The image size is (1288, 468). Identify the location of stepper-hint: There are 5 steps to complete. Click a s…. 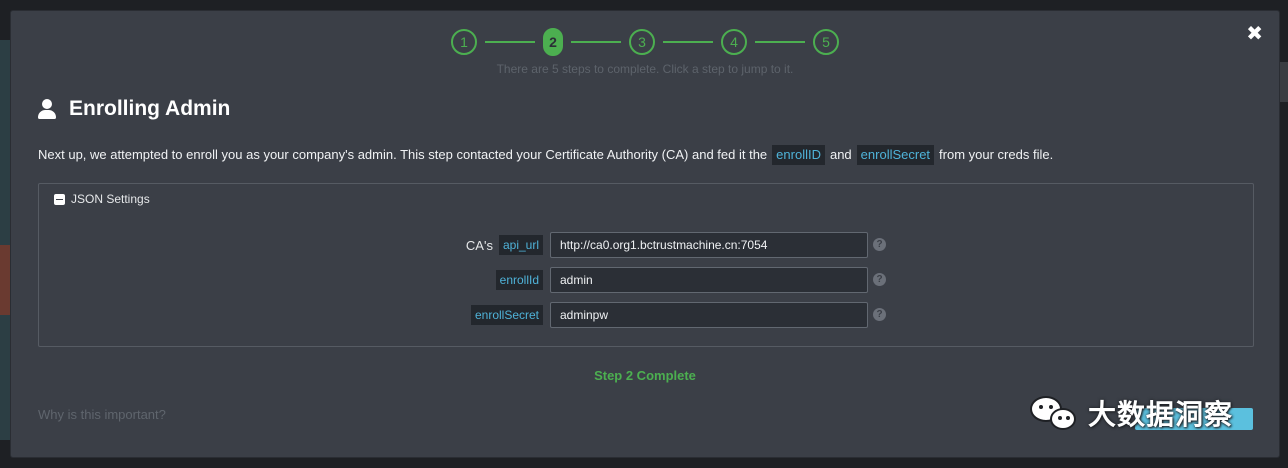
(645, 69).